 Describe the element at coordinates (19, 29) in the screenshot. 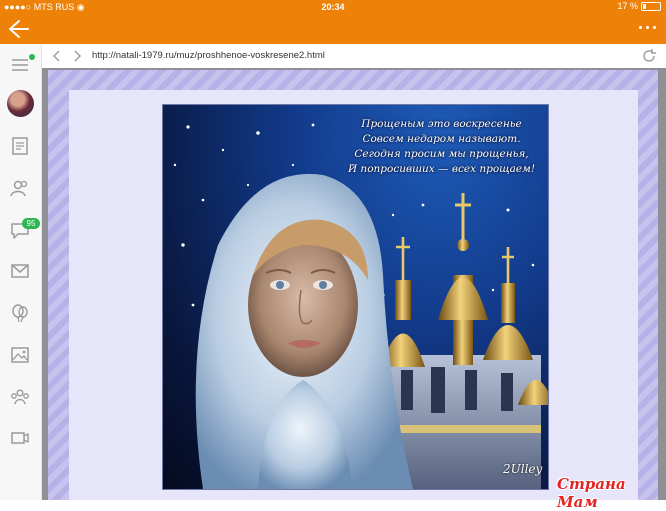

I see `back-arrow-icon` at that location.